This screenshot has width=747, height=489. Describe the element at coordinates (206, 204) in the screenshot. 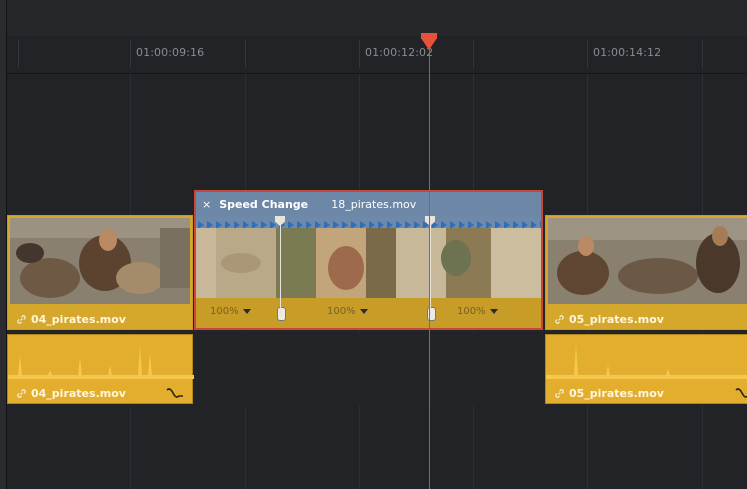

I see `close-icon: ×` at that location.